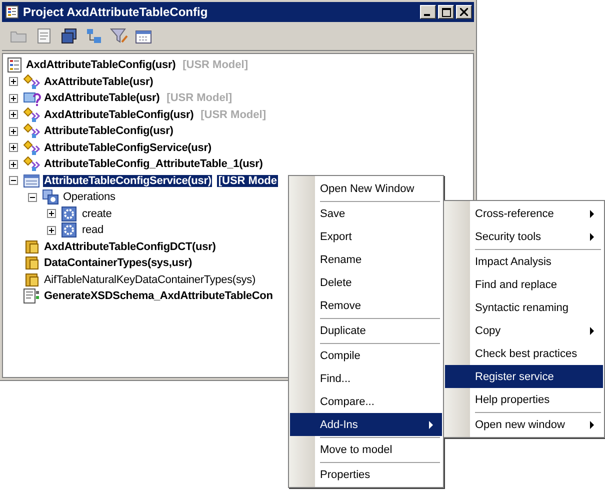 This screenshot has height=495, width=605. I want to click on menu-item: Duplicate, so click(366, 330).